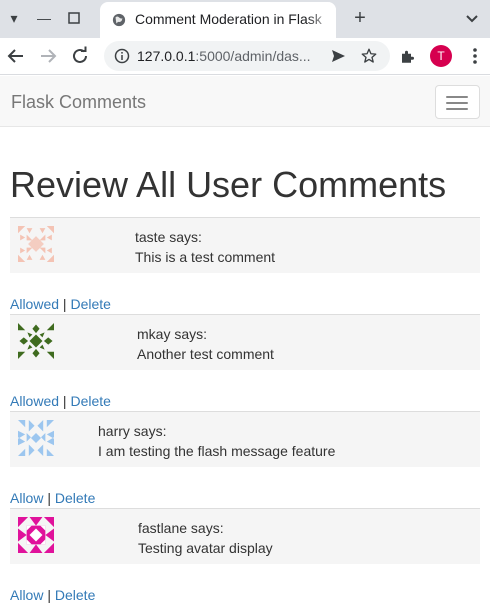  What do you see at coordinates (119, 20) in the screenshot?
I see `globe-icon` at bounding box center [119, 20].